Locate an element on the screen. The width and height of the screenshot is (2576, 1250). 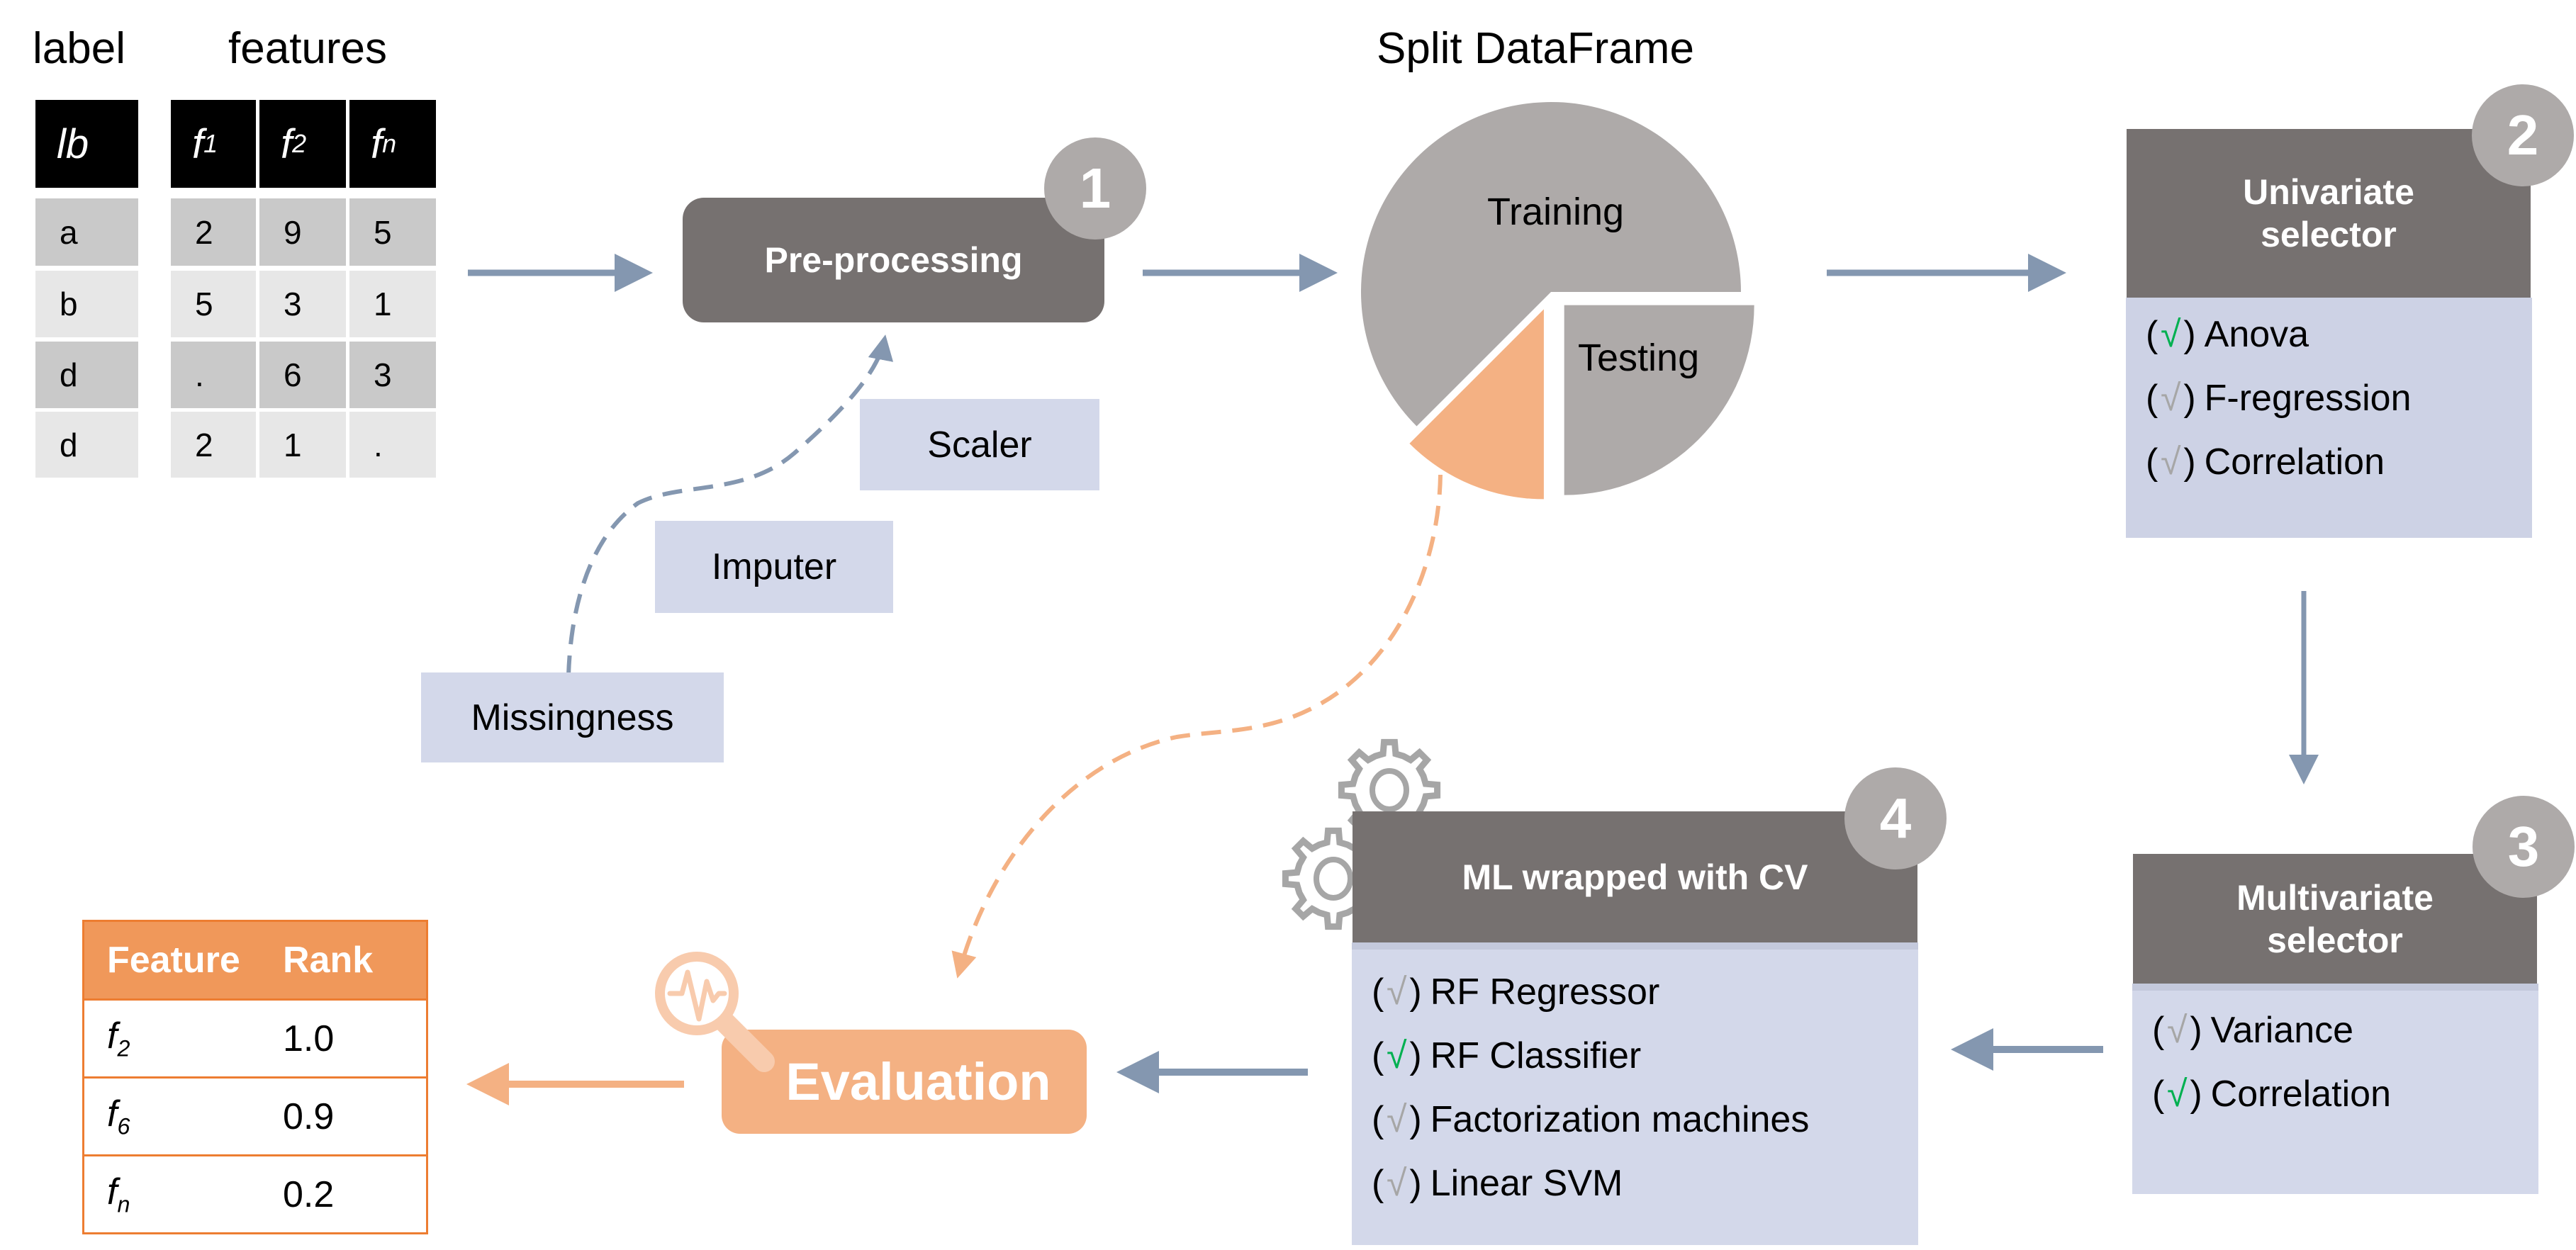
feature-name: f2 is located at coordinates (183, 1038).